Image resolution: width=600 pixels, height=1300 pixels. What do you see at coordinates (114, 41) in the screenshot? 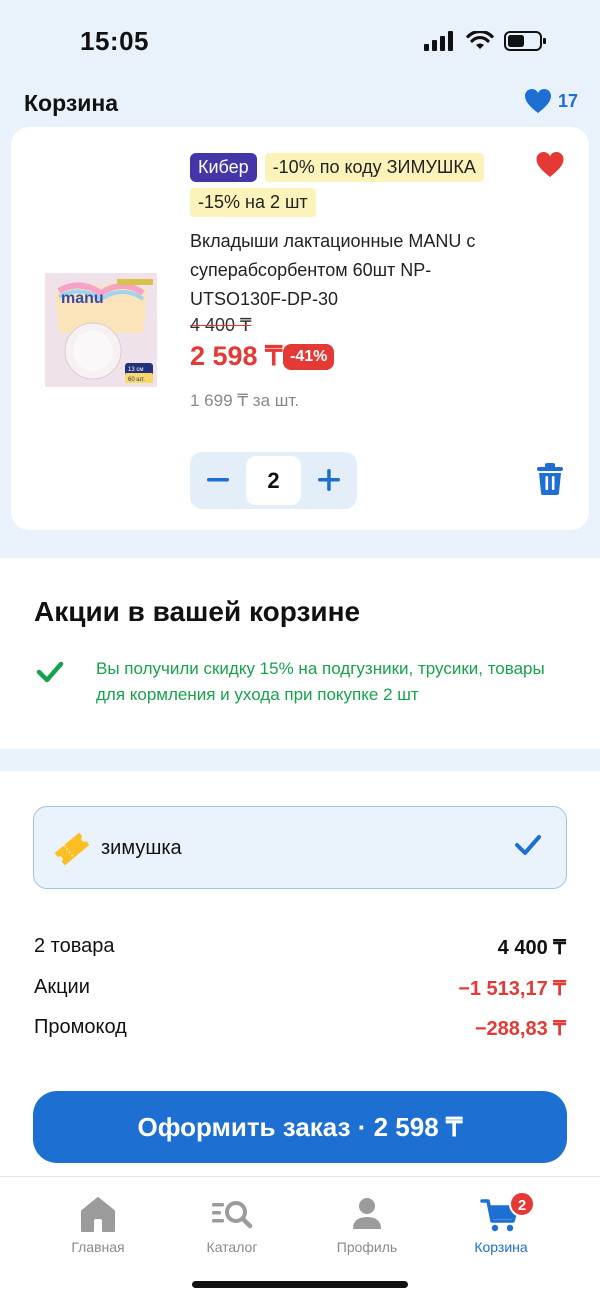
I see `status-time: 15:05` at bounding box center [114, 41].